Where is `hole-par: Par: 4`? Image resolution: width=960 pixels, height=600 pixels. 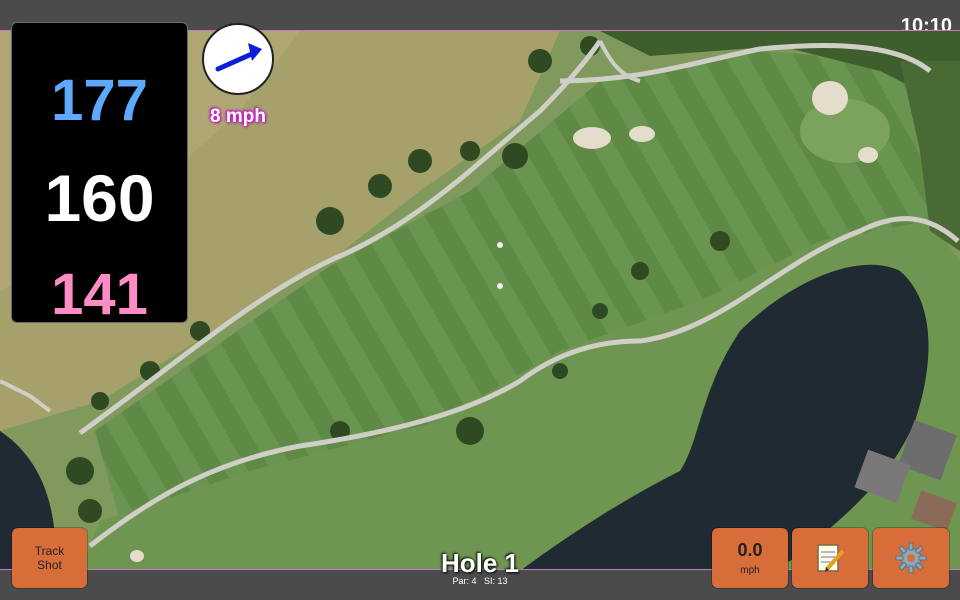 hole-par: Par: 4 is located at coordinates (464, 581).